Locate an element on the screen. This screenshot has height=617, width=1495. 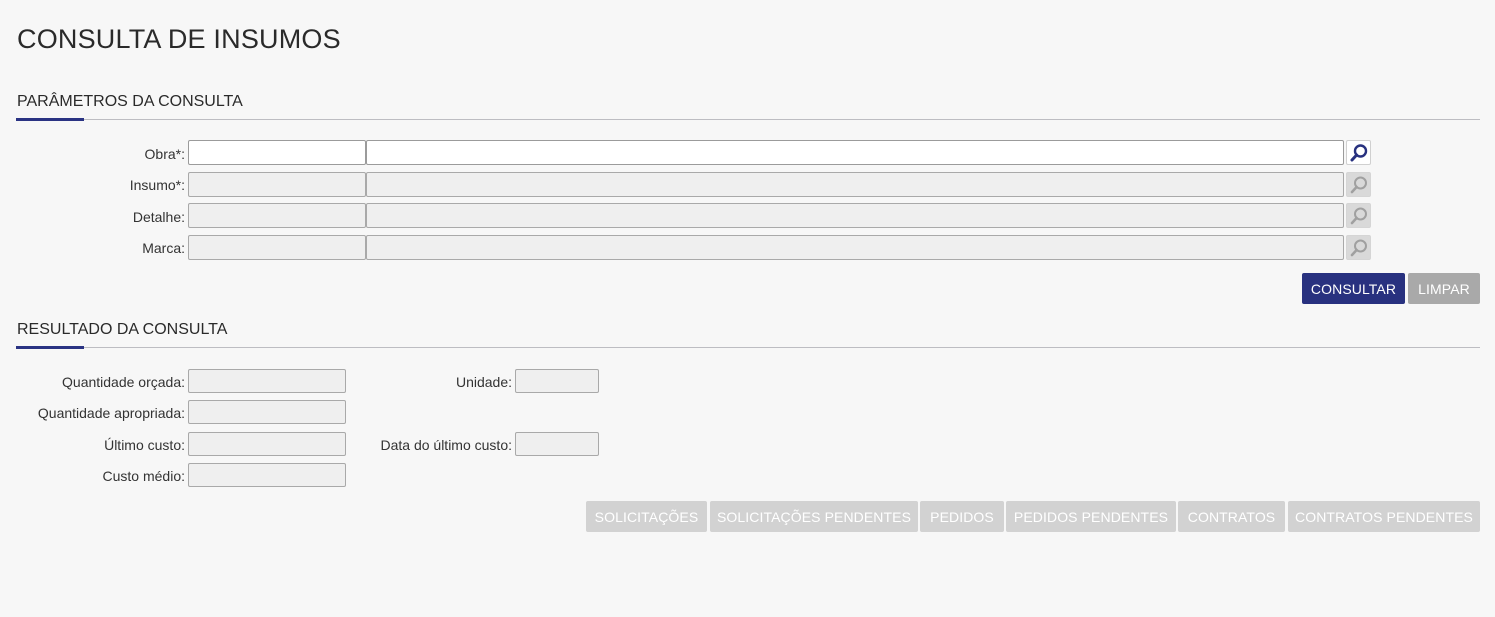
contratos-pendentes-button: CONTRATOS PENDENTES is located at coordinates (1384, 516).